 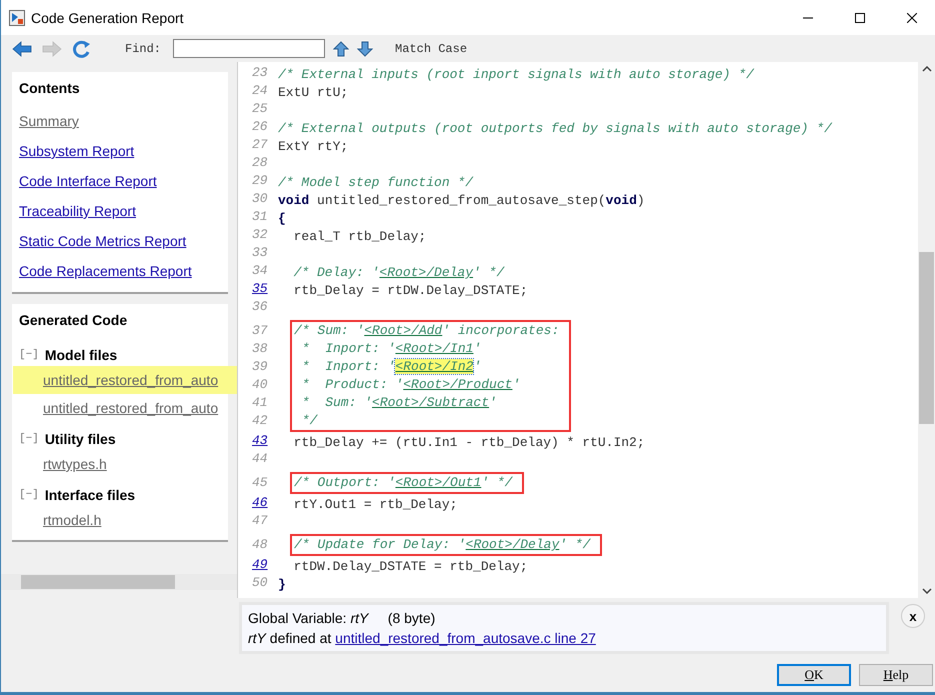 I want to click on code-line: {, so click(x=282, y=219).